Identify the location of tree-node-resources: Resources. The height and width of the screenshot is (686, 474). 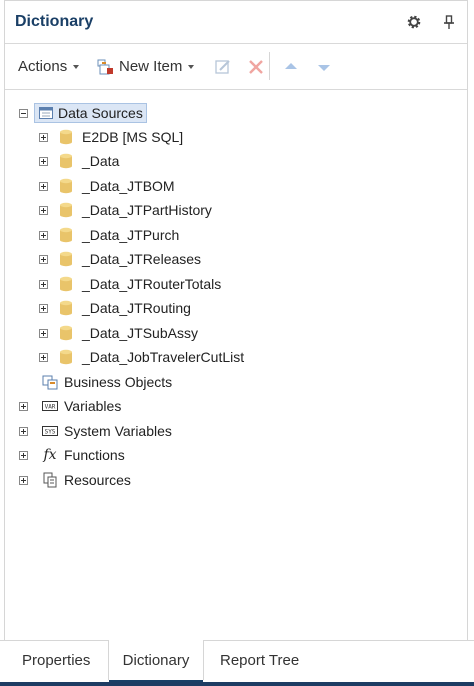
(75, 480).